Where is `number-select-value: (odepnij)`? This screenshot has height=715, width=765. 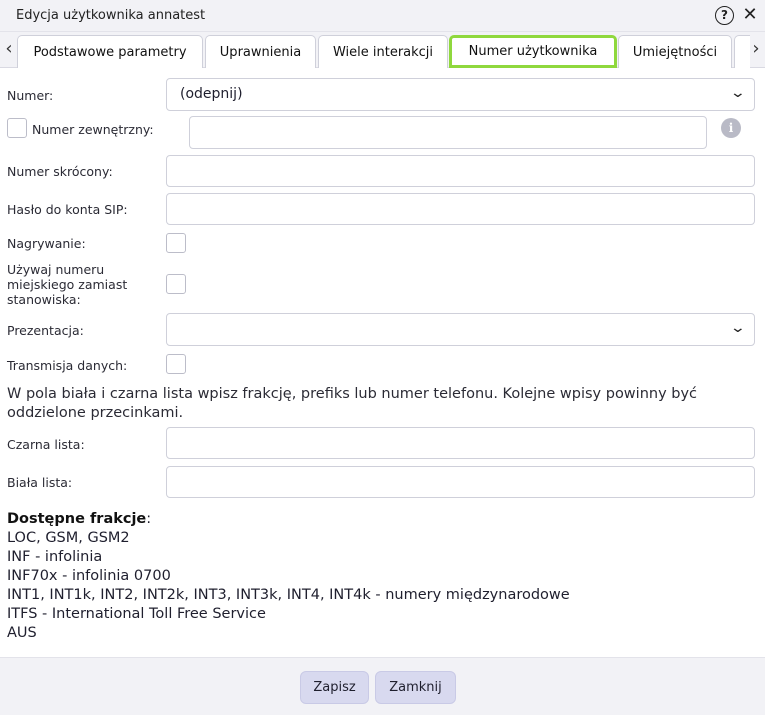
number-select-value: (odepnij) is located at coordinates (211, 94).